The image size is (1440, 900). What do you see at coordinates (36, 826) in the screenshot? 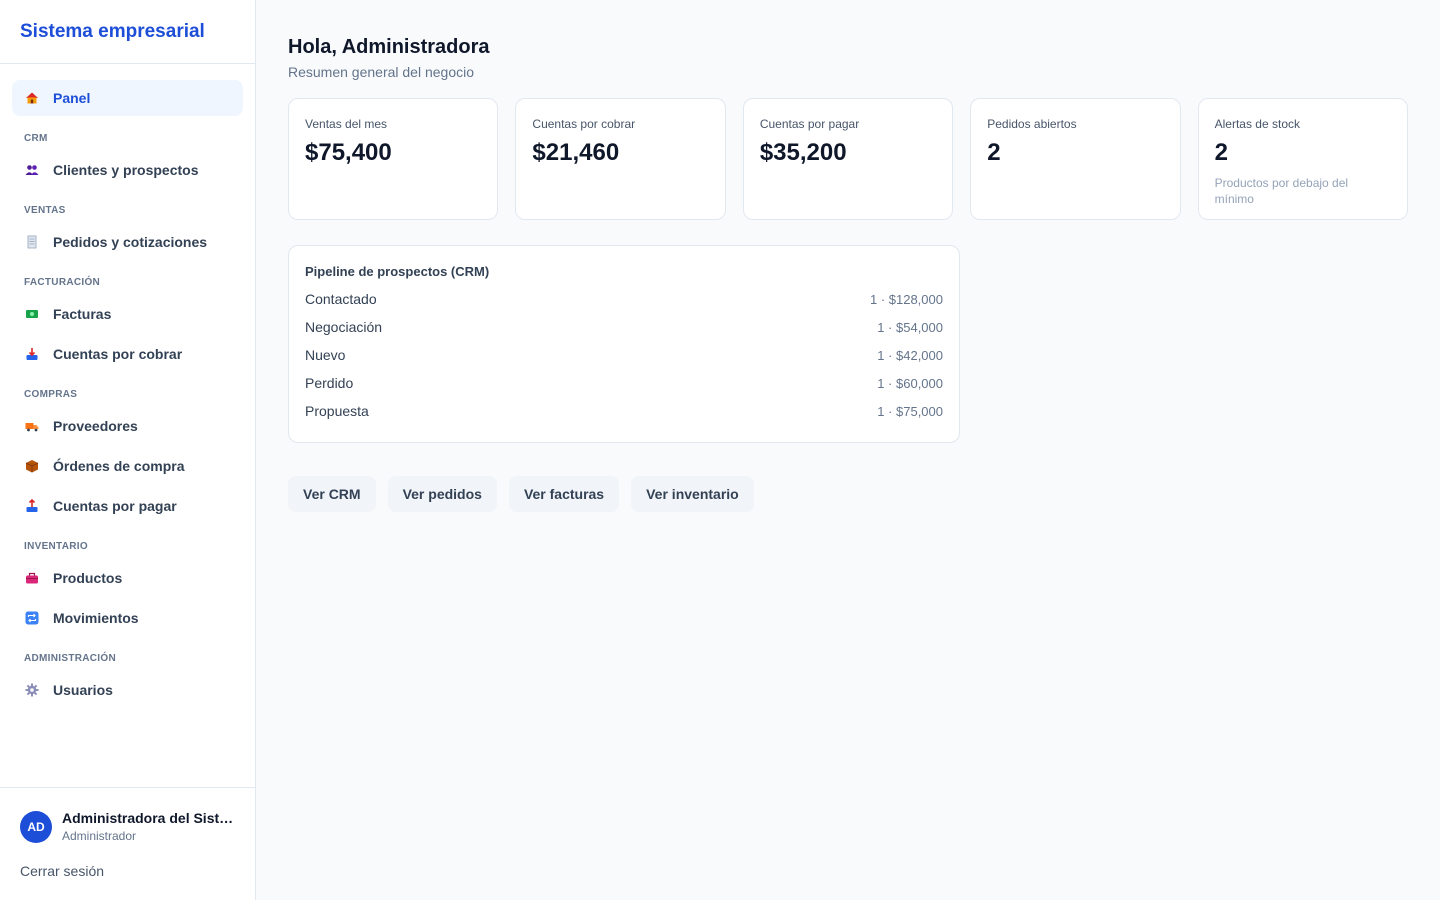
I see `avatar: AD` at bounding box center [36, 826].